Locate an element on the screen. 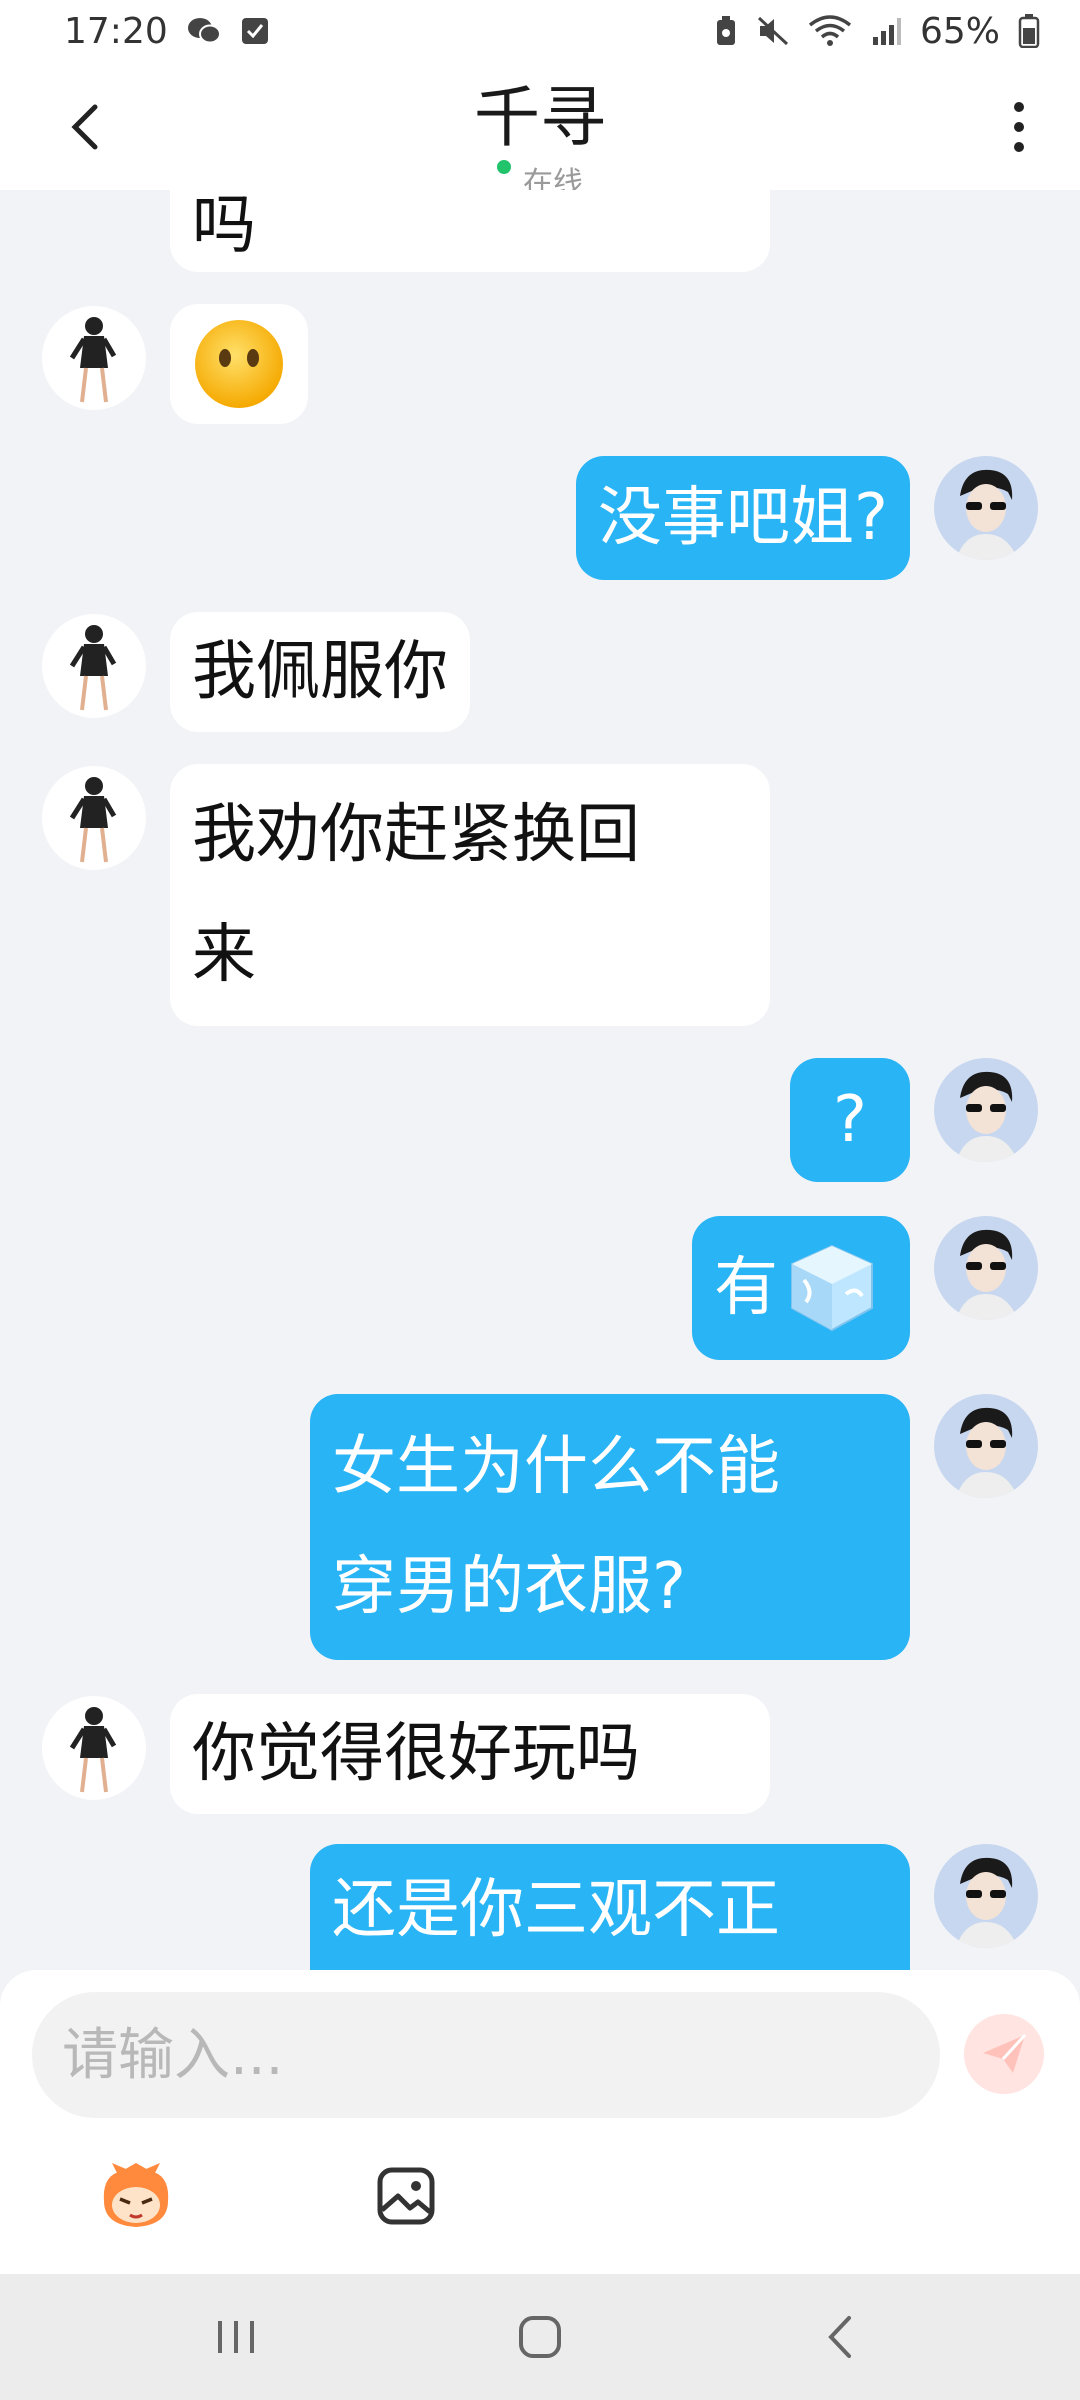  online-status: 在线 is located at coordinates (540, 174).